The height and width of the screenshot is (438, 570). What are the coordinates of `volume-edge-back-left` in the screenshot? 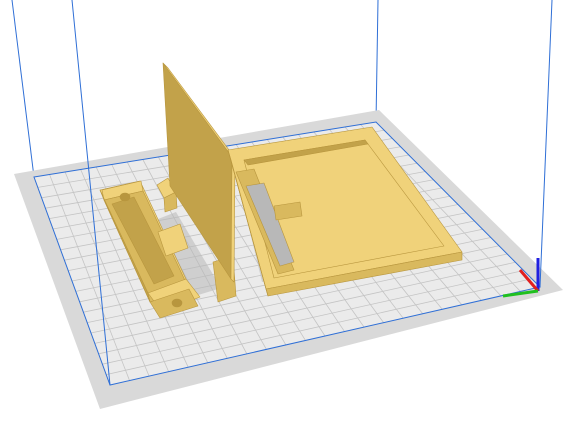 It's located at (23, 89).